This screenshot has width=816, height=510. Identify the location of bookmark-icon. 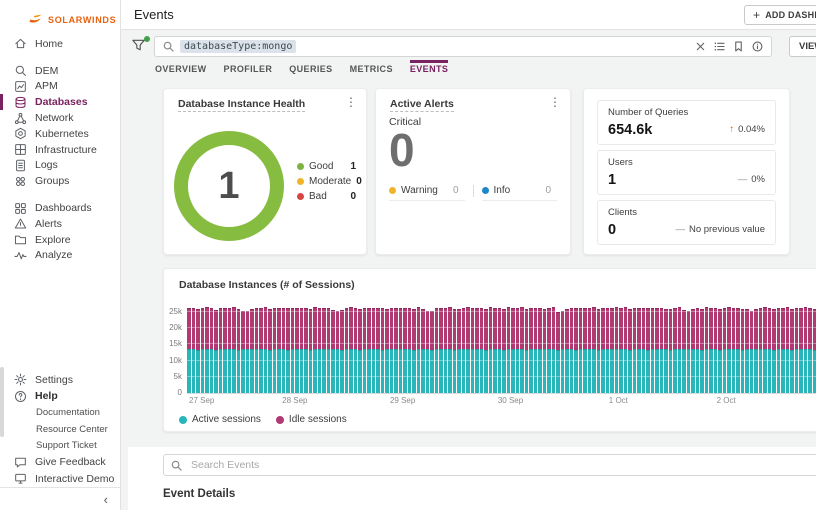
(738, 46).